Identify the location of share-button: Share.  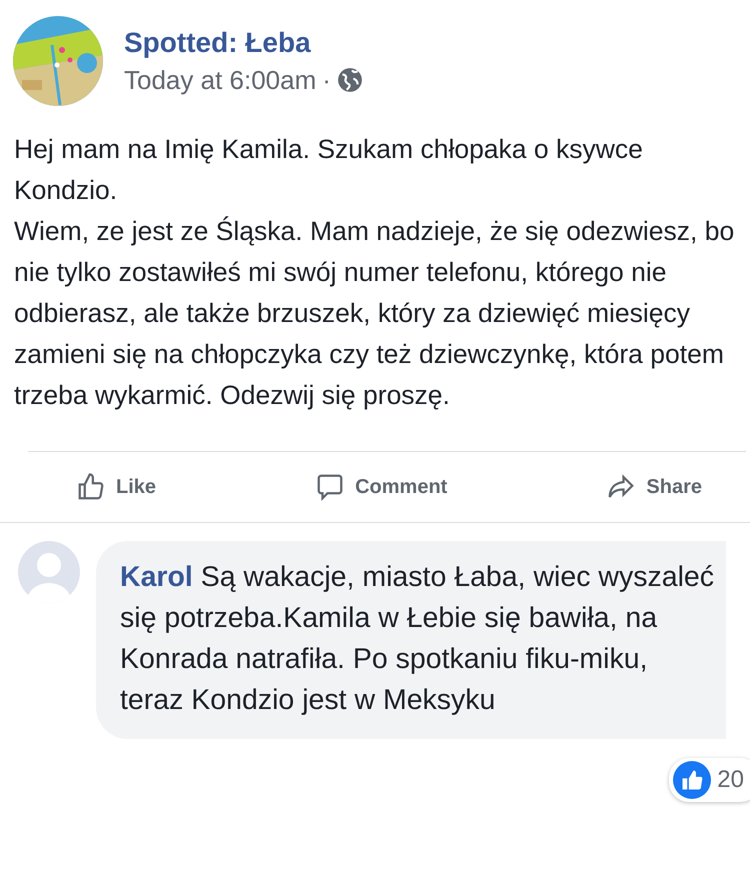
(654, 487).